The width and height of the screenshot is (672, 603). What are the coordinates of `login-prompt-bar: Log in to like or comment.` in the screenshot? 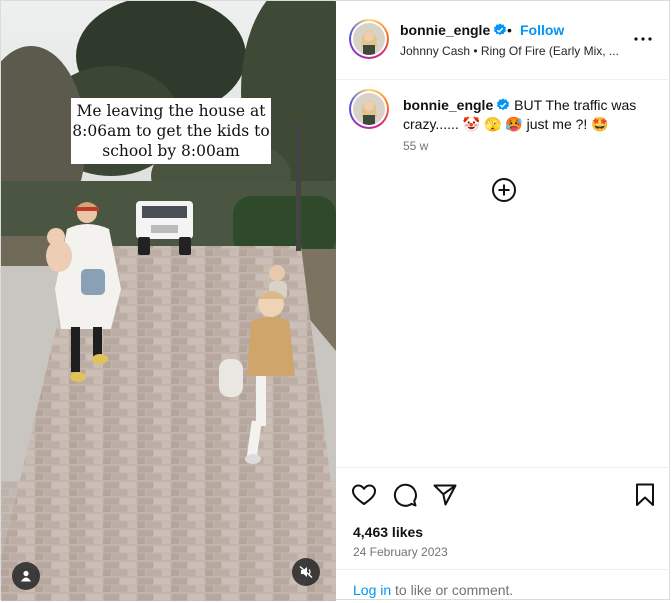 It's located at (503, 586).